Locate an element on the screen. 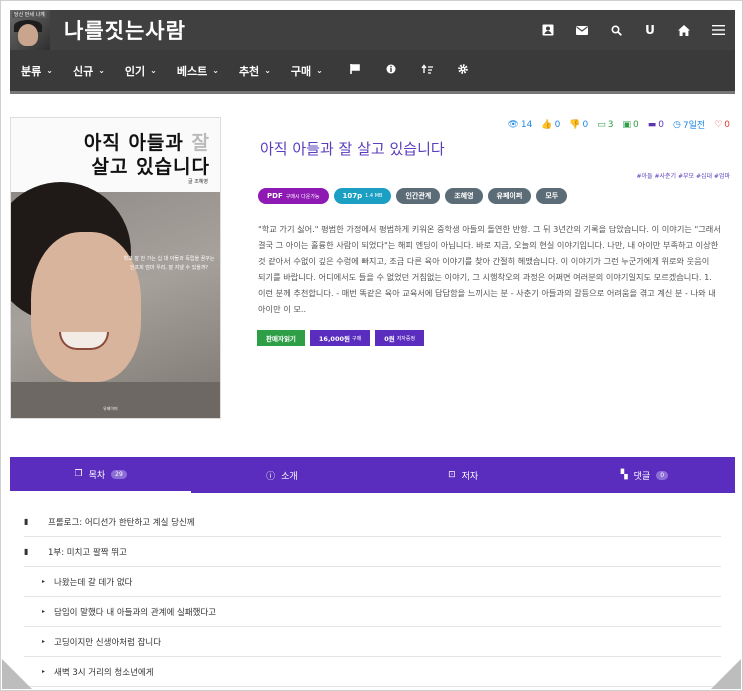 This screenshot has height=691, width=743. home-icon is located at coordinates (684, 30).